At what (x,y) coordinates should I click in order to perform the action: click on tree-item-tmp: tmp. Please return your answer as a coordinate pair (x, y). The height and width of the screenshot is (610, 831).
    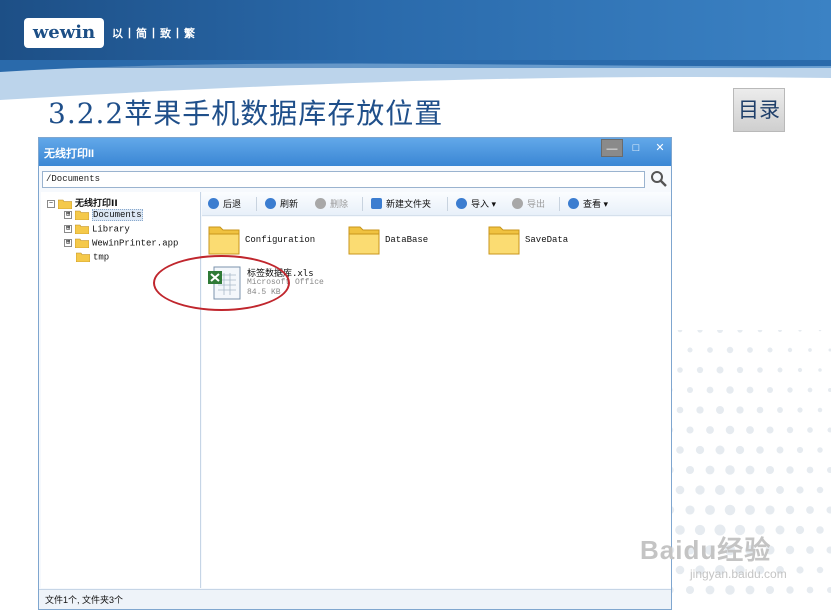
    Looking at the image, I should click on (92, 259).